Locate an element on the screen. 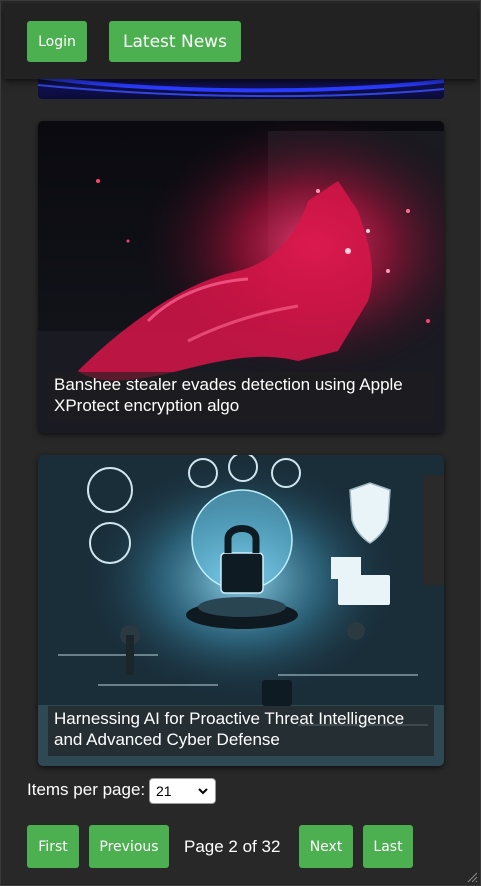  previous-page-button: Previous is located at coordinates (129, 846).